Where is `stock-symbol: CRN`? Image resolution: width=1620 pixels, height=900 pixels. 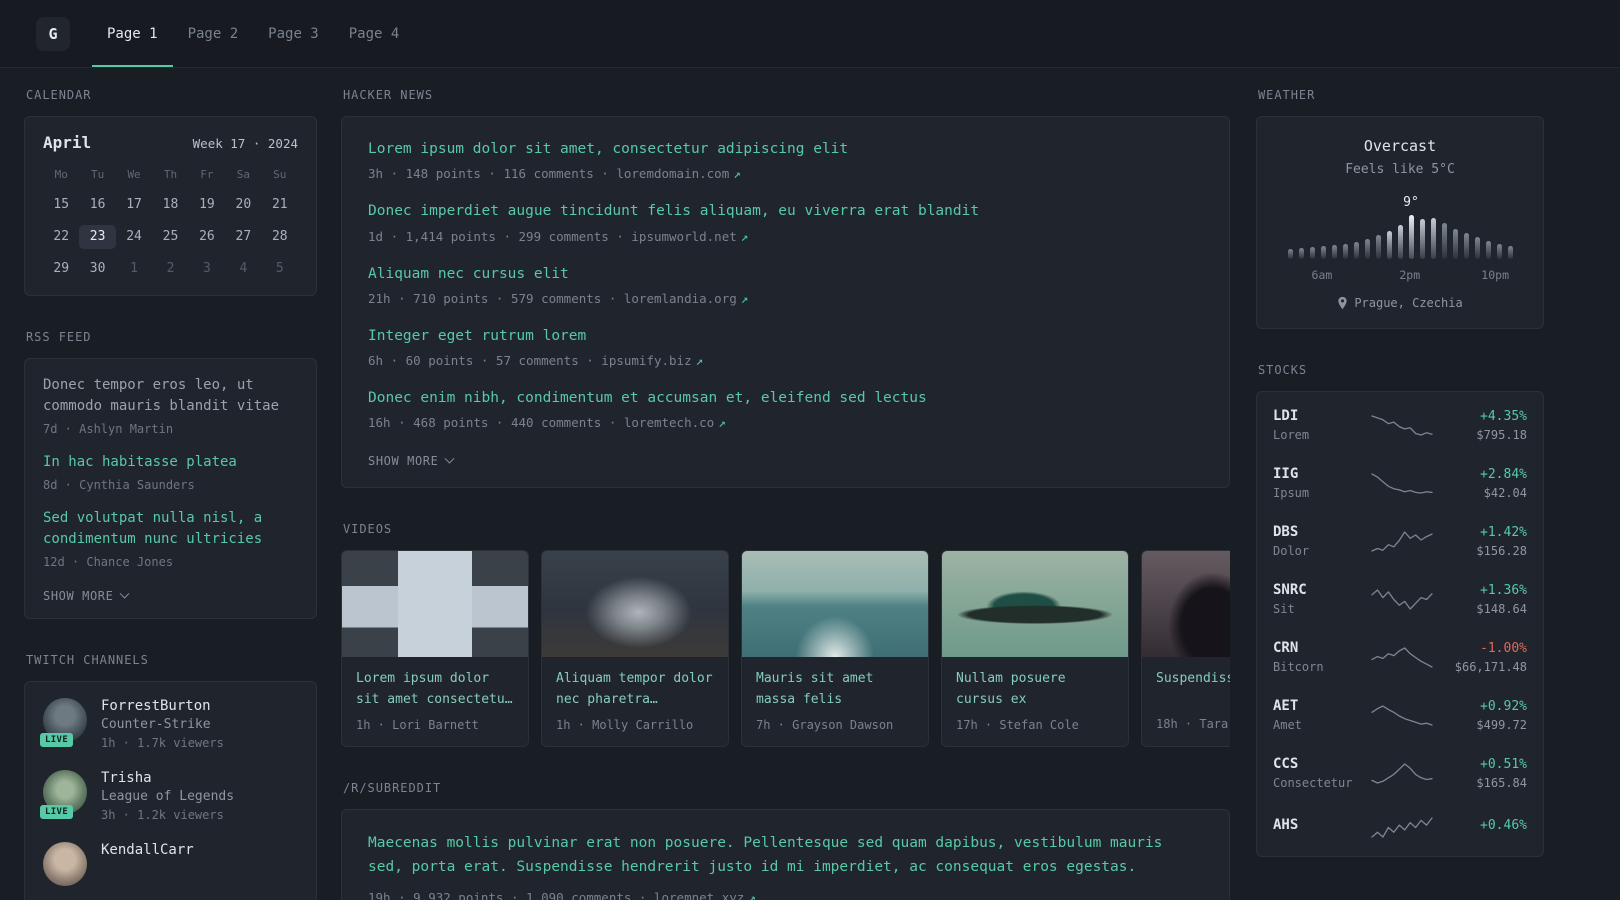
stock-symbol: CRN is located at coordinates (1286, 648).